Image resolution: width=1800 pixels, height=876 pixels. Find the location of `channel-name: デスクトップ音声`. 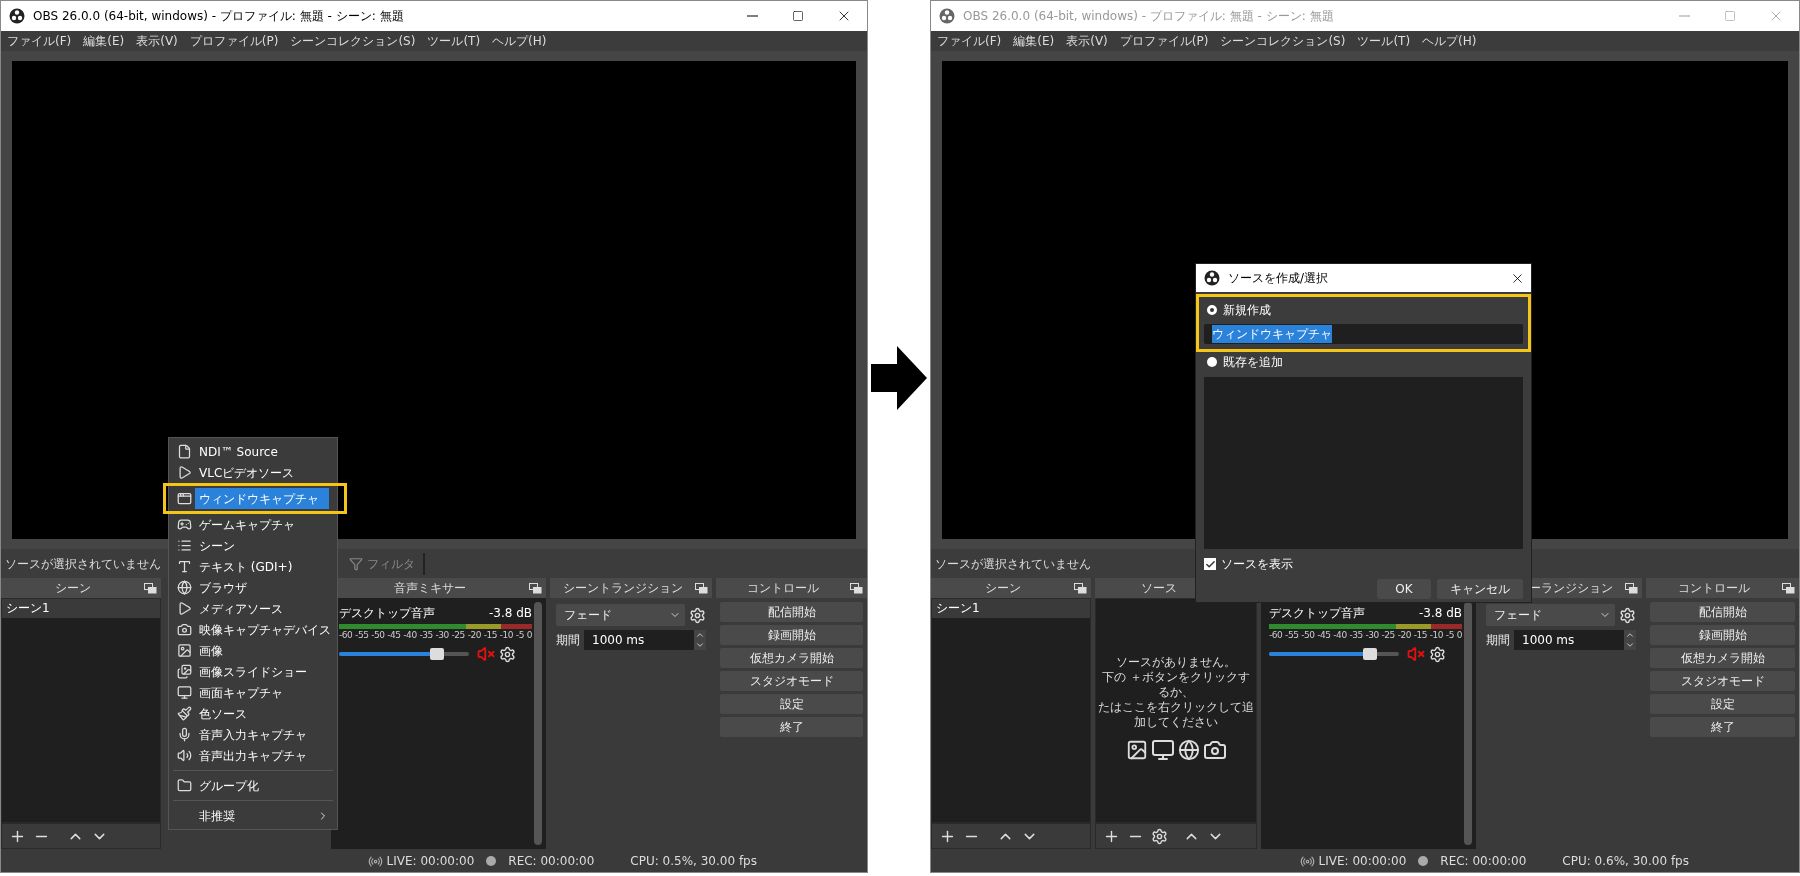

channel-name: デスクトップ音声 is located at coordinates (1317, 613).